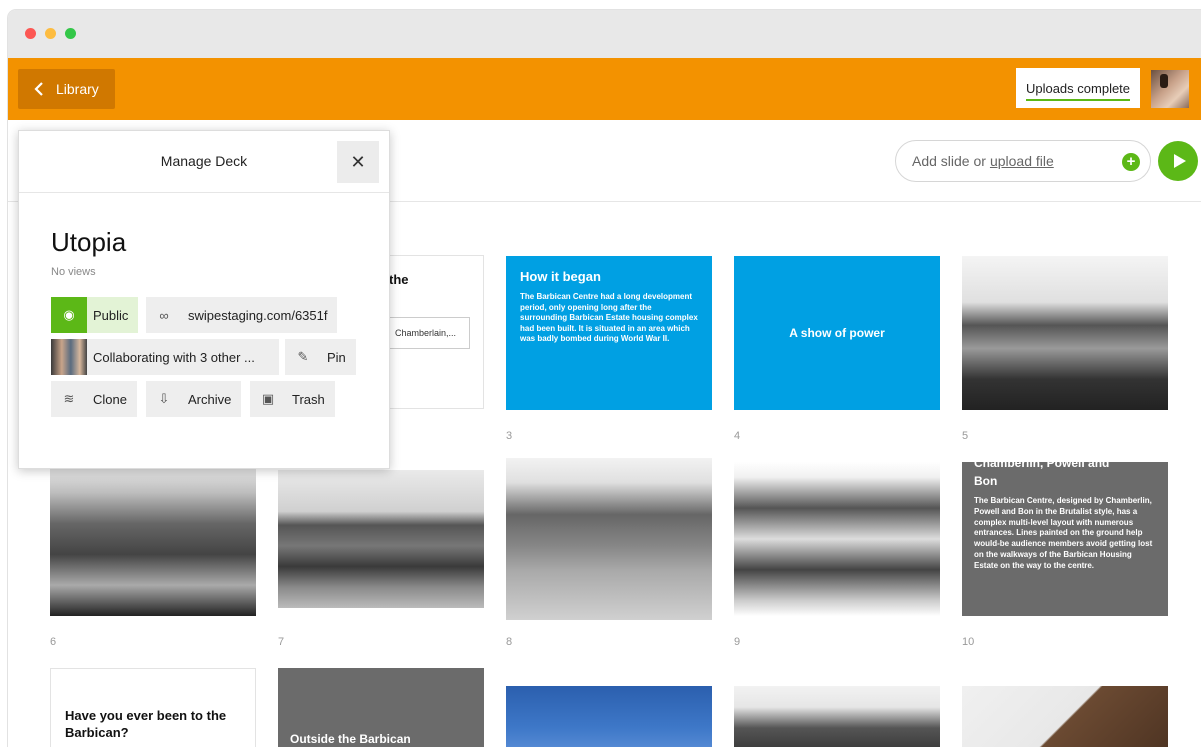 The height and width of the screenshot is (747, 1201). I want to click on close-window-dot, so click(30, 33).